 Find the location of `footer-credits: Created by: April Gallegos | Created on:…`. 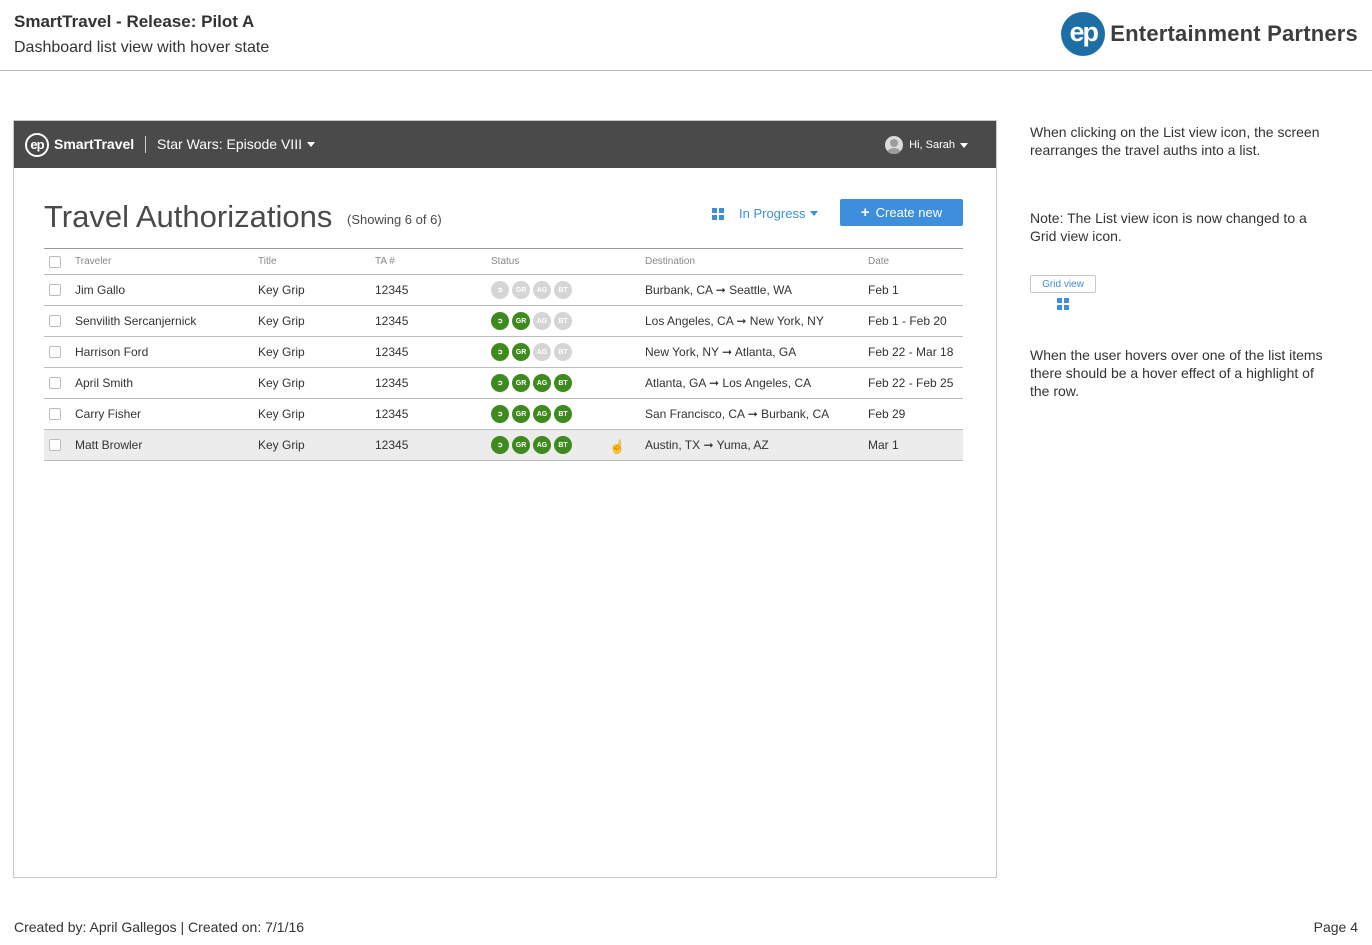

footer-credits: Created by: April Gallegos | Created on:… is located at coordinates (159, 927).